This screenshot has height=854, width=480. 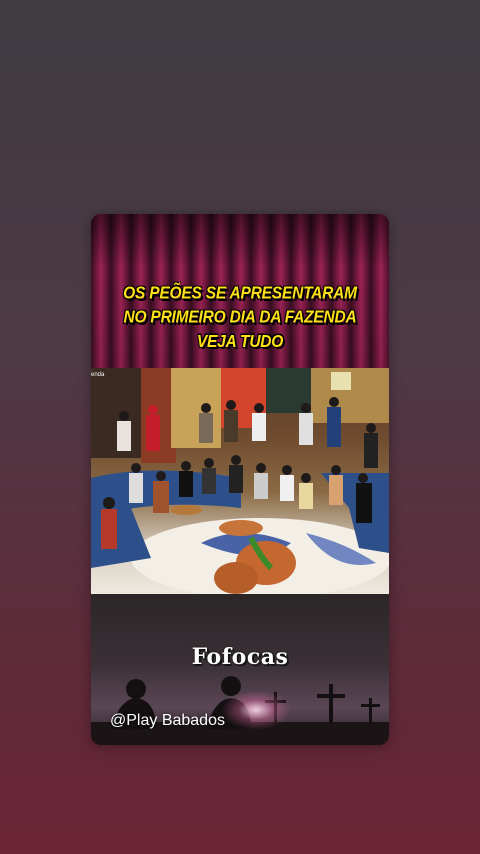 I want to click on account-handle: @Play Babados, so click(x=167, y=721).